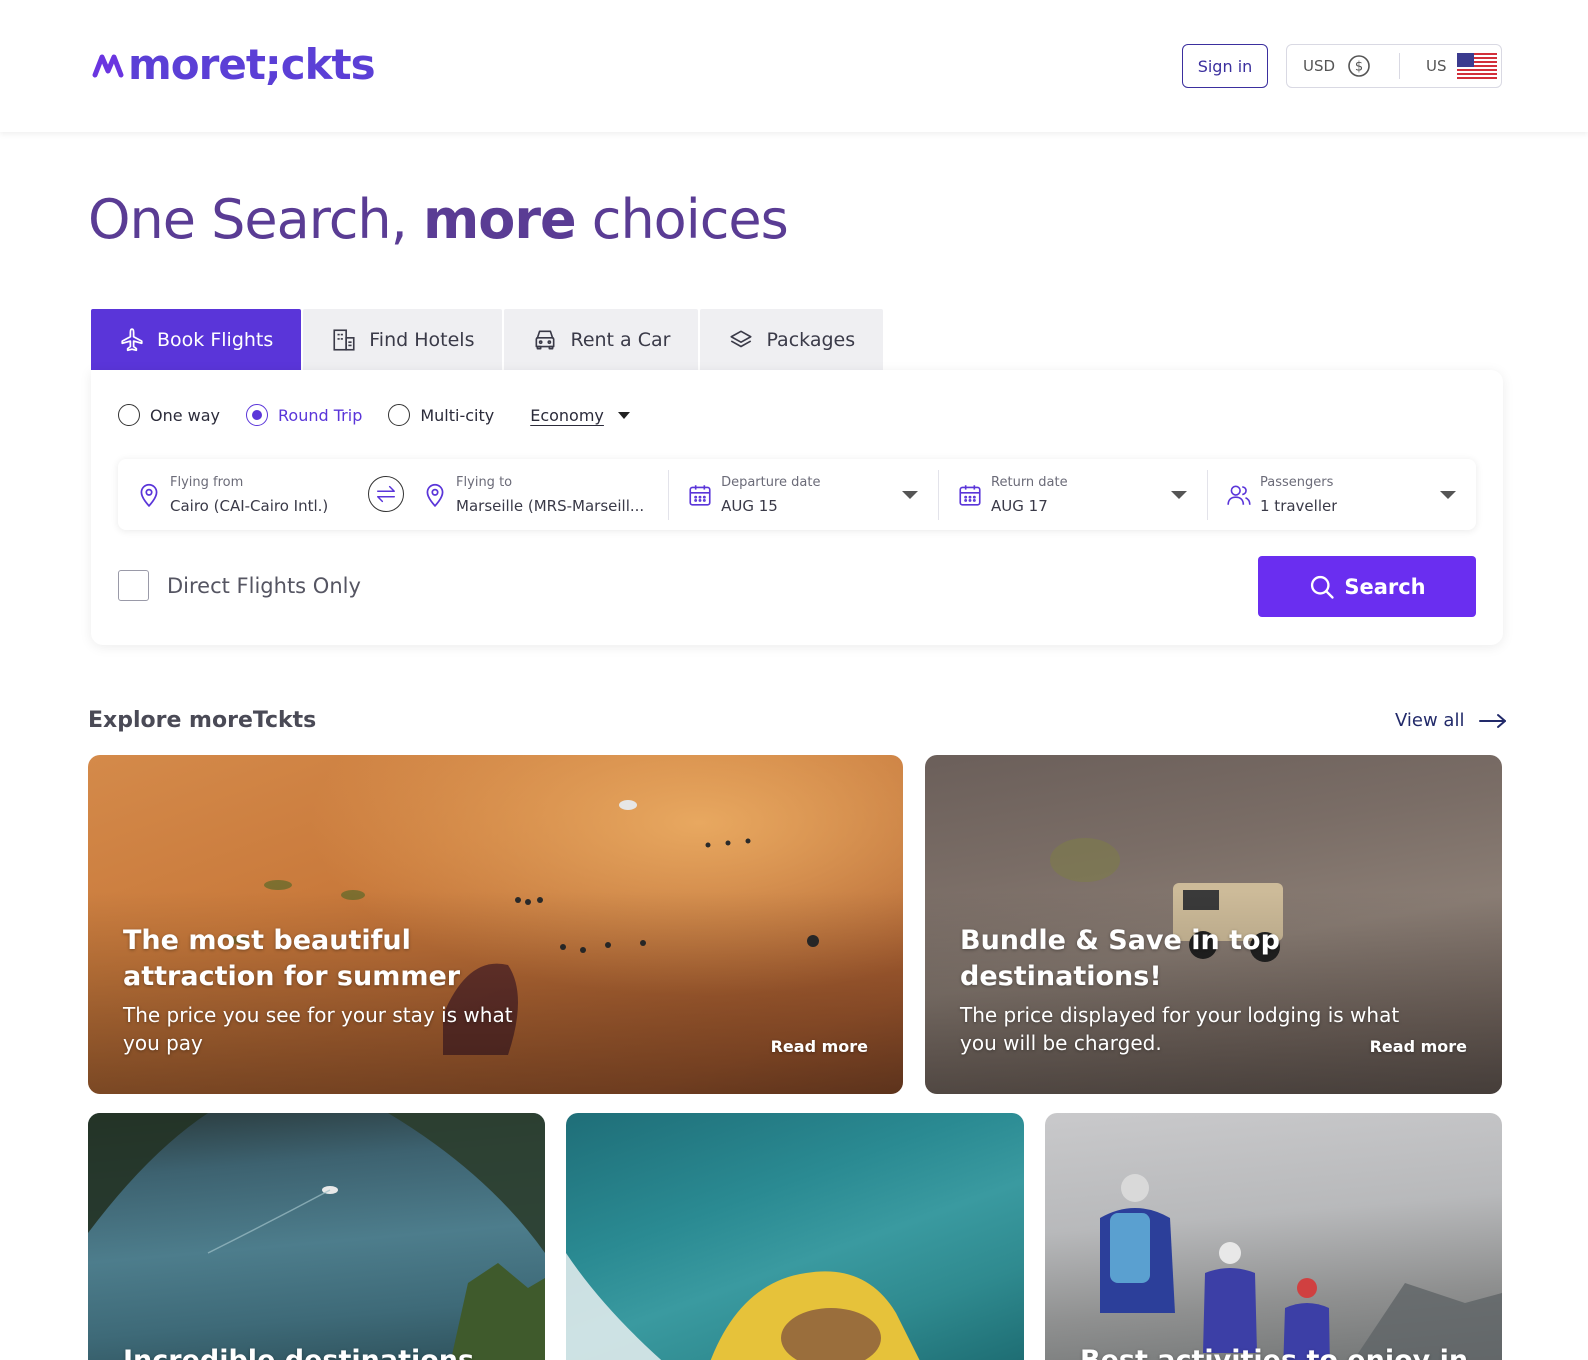 The height and width of the screenshot is (1360, 1588). I want to click on tab-find-hotels: Find Hotels, so click(403, 339).